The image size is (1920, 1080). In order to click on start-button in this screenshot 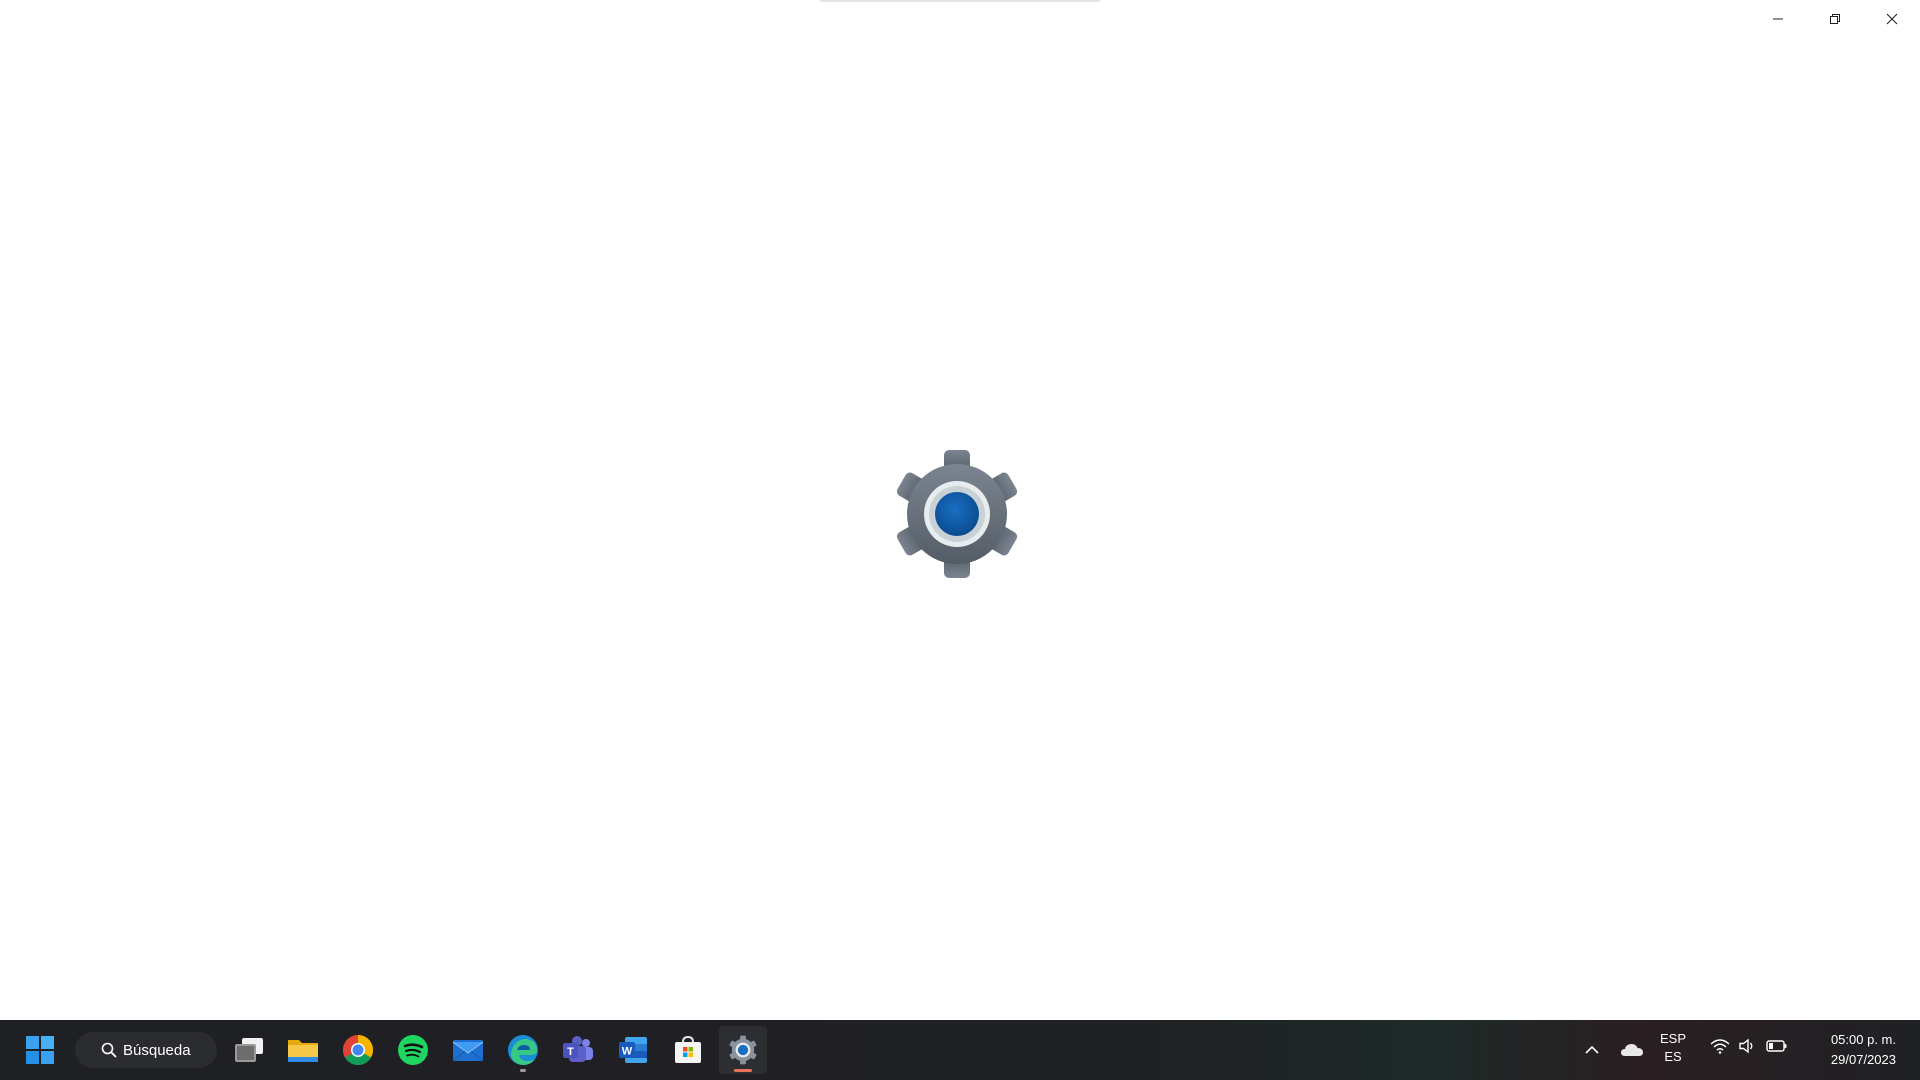, I will do `click(40, 1050)`.